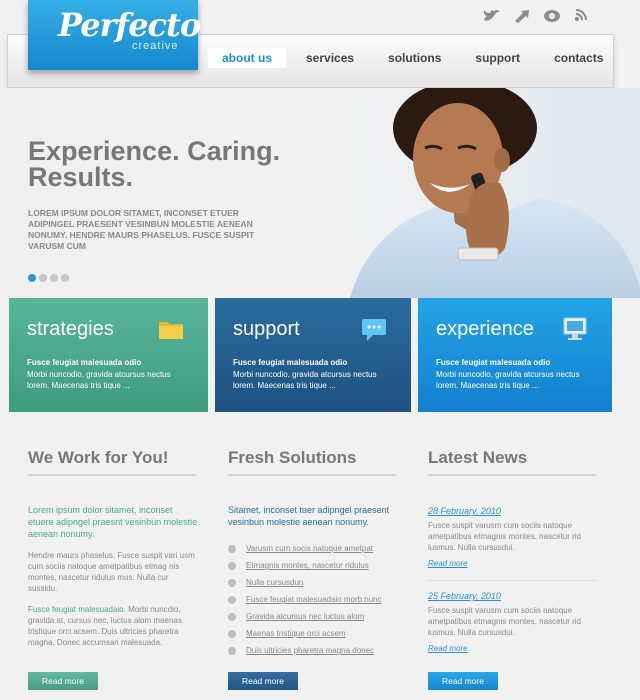 This screenshot has width=640, height=700. I want to click on list-link: Gravida atcursus nec luctus alom, so click(305, 616).